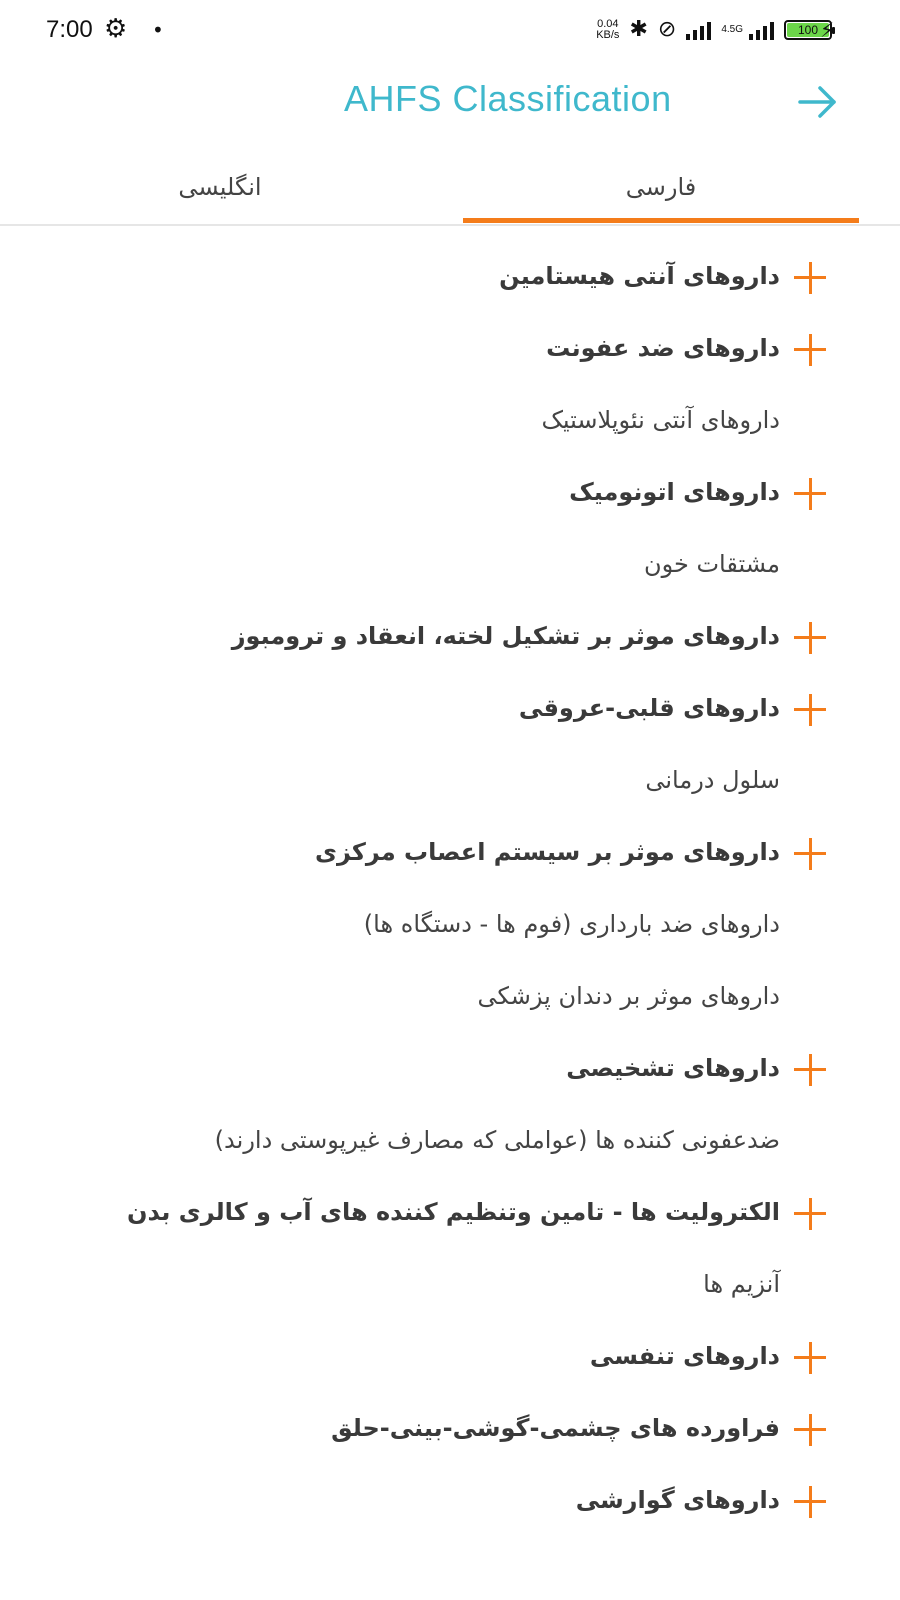  What do you see at coordinates (761, 30) in the screenshot?
I see `signal-strength-2-icon` at bounding box center [761, 30].